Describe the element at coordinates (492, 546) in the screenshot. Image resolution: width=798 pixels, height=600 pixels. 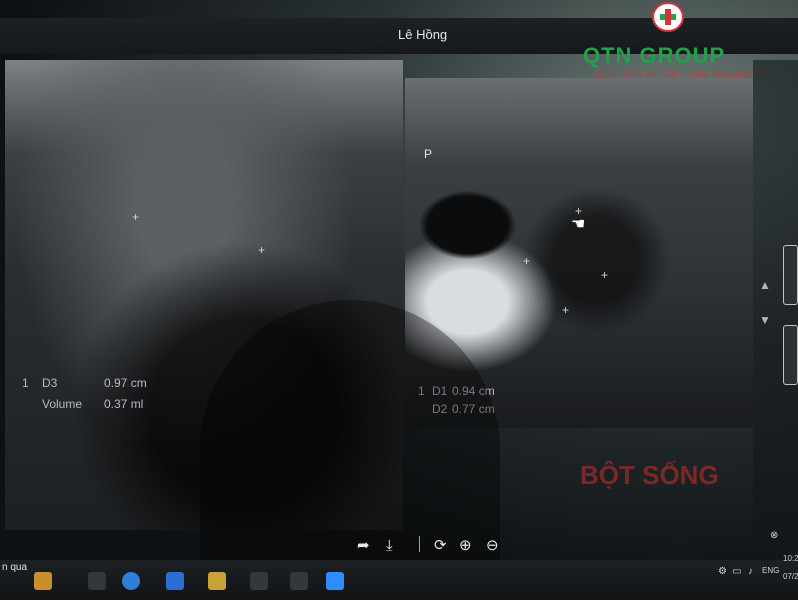
I see `zoom-out-icon: ⊖` at that location.